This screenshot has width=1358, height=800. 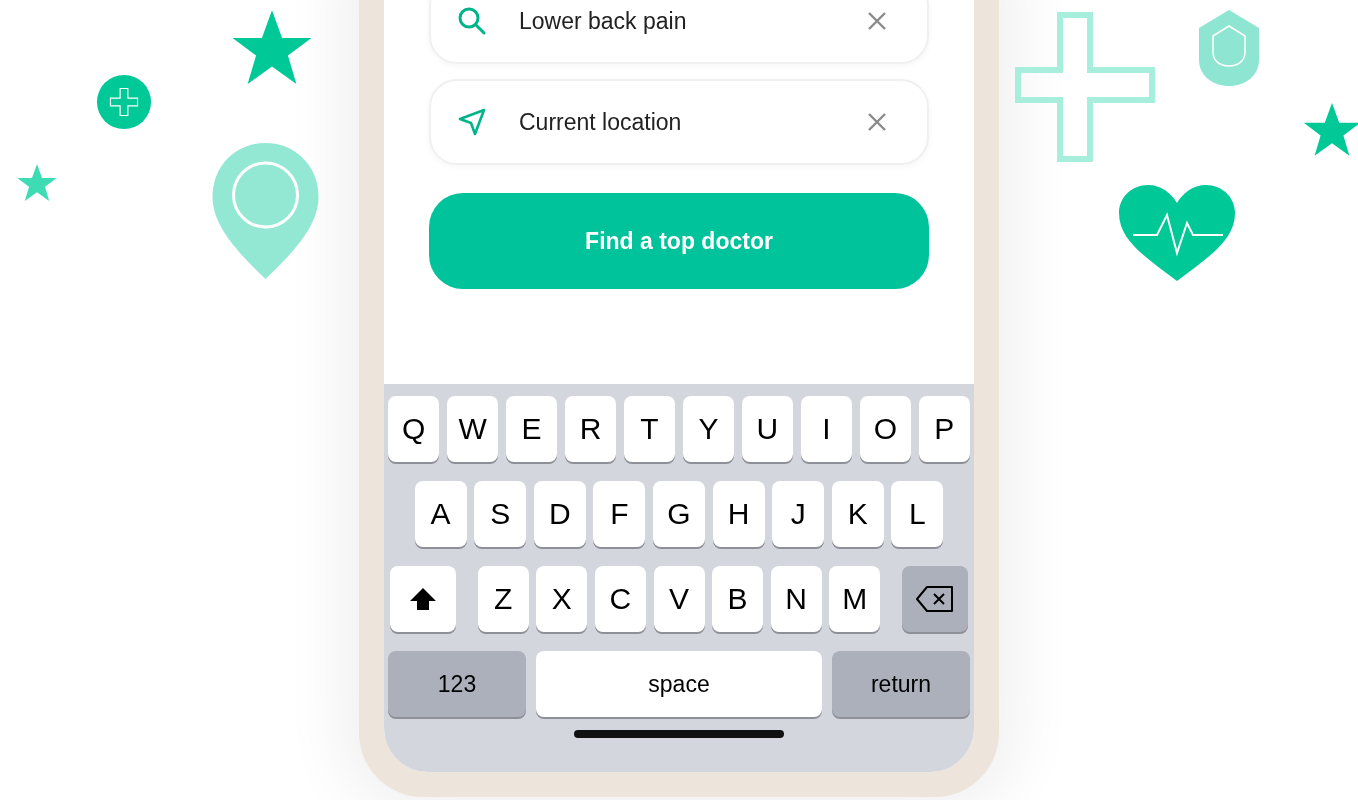 I want to click on plus-circle-icon, so click(x=124, y=102).